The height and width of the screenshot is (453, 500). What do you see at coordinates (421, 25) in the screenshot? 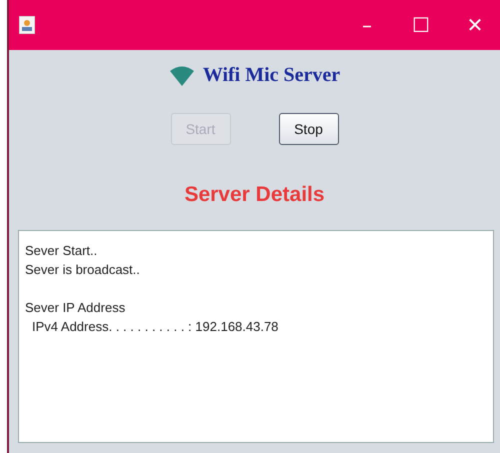
I see `maximize-button: ☐` at bounding box center [421, 25].